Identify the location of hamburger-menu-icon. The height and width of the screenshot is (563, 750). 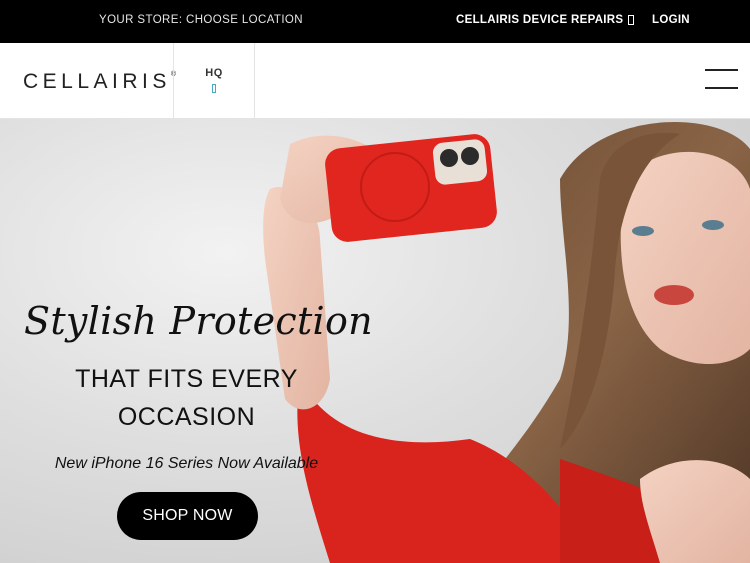
(721, 80).